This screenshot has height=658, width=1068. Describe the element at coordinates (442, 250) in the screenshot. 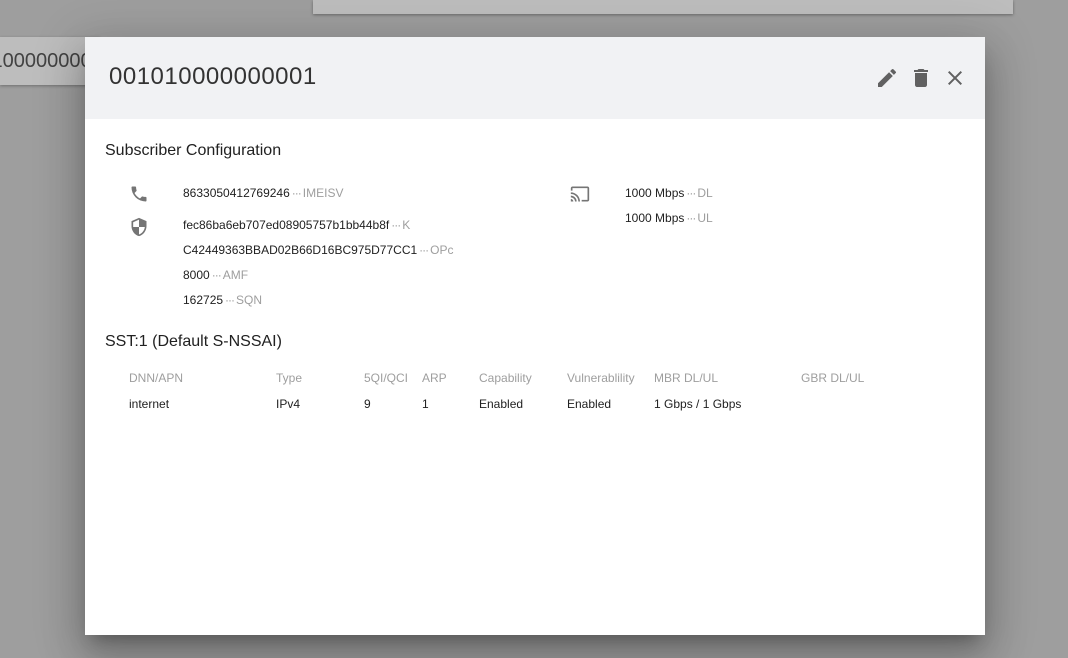

I see `opc-label: OPc` at that location.